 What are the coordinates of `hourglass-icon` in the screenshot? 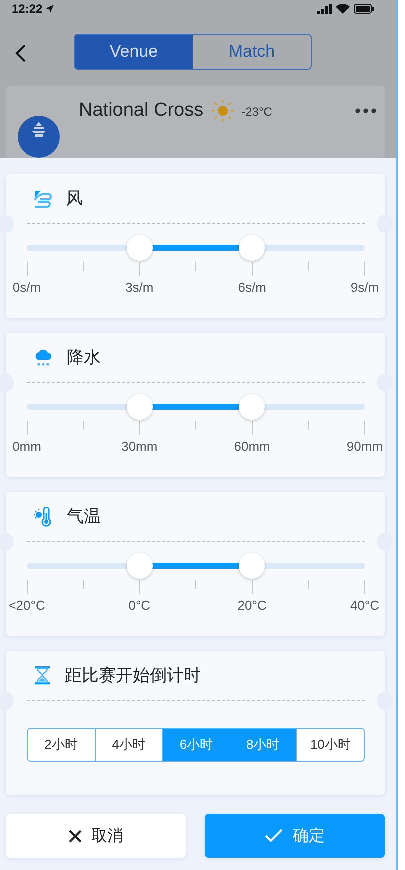 It's located at (42, 675).